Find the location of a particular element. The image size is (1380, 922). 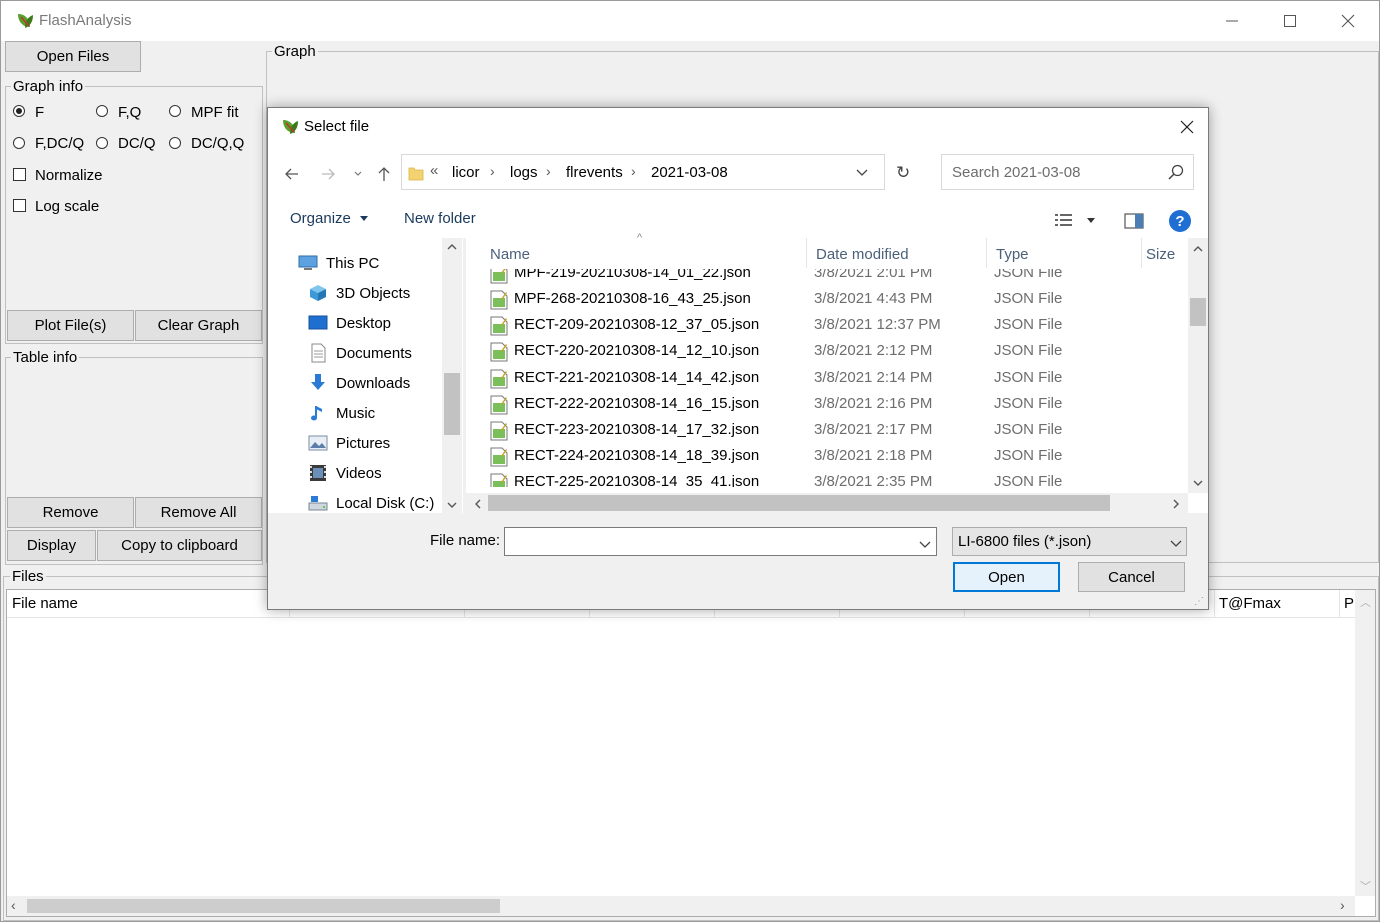

file-list-horizontal-scrollbar is located at coordinates (827, 503).